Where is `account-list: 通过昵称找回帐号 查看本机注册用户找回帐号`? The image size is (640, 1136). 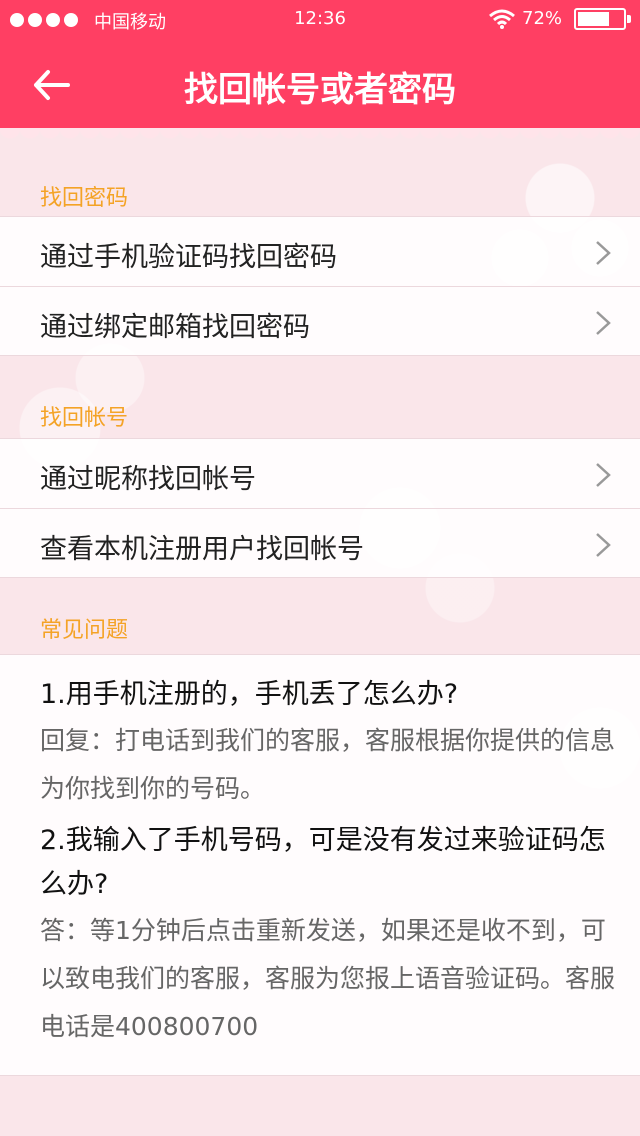 account-list: 通过昵称找回帐号 查看本机注册用户找回帐号 is located at coordinates (320, 508).